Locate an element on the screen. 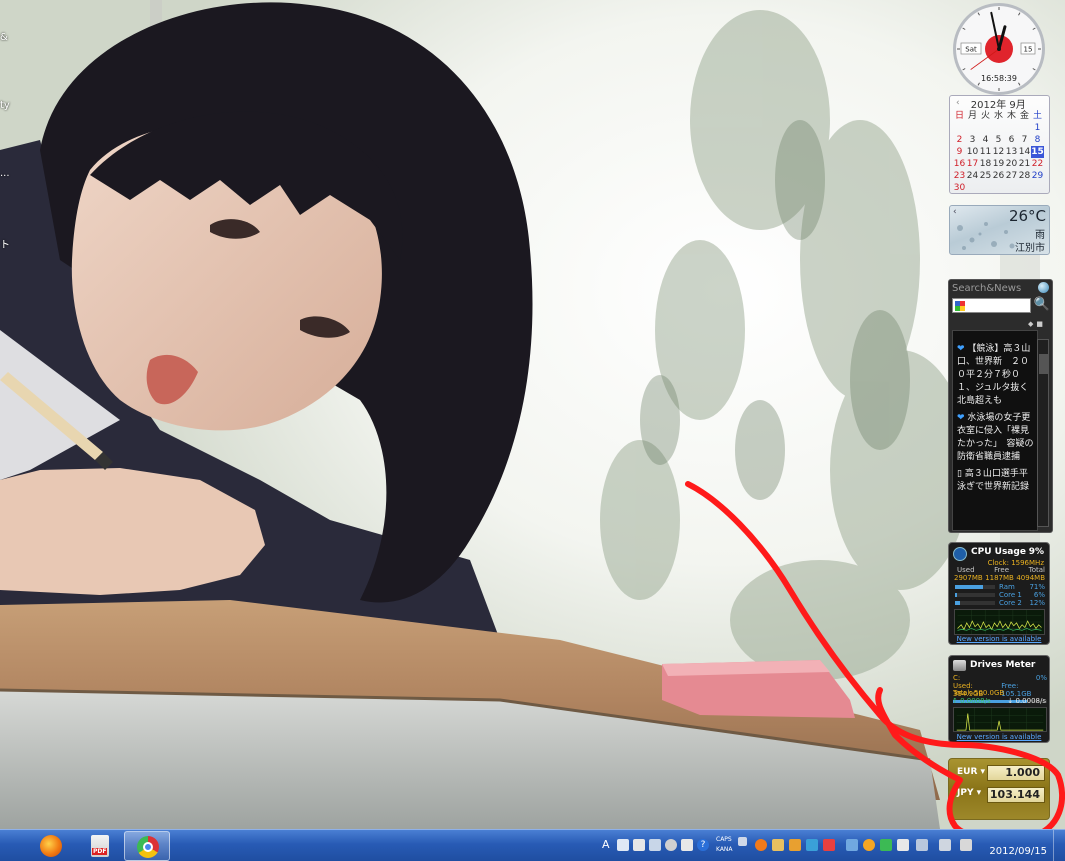  speaker-muted-icon is located at coordinates (829, 845).